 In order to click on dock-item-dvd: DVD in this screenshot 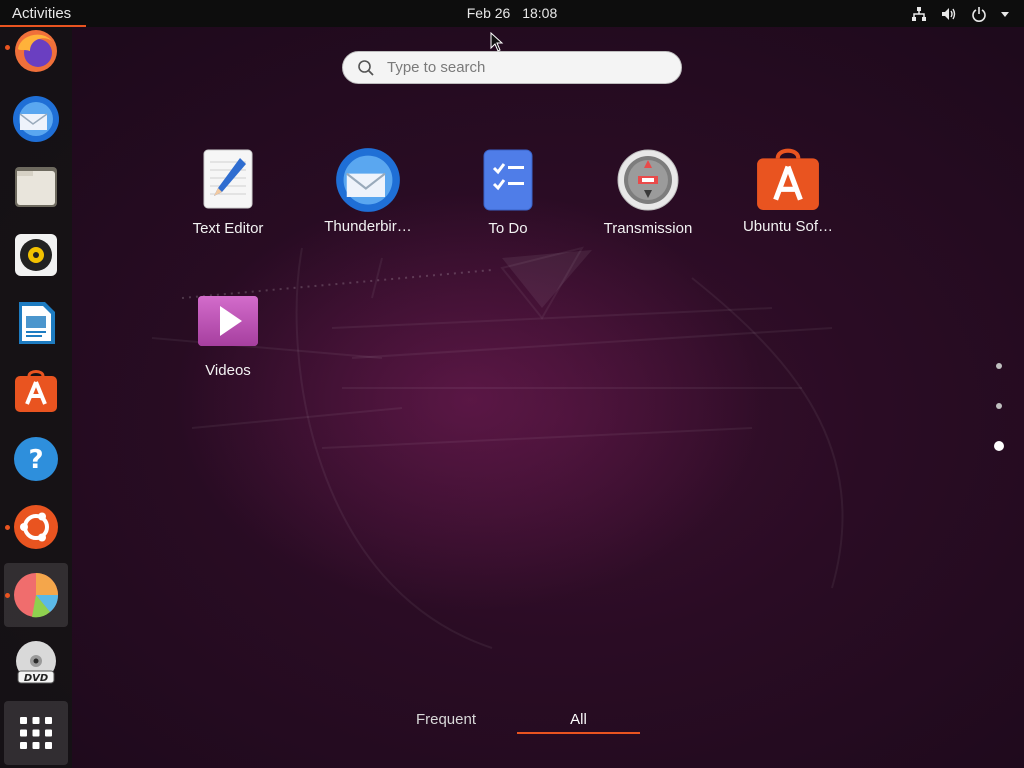, I will do `click(36, 663)`.